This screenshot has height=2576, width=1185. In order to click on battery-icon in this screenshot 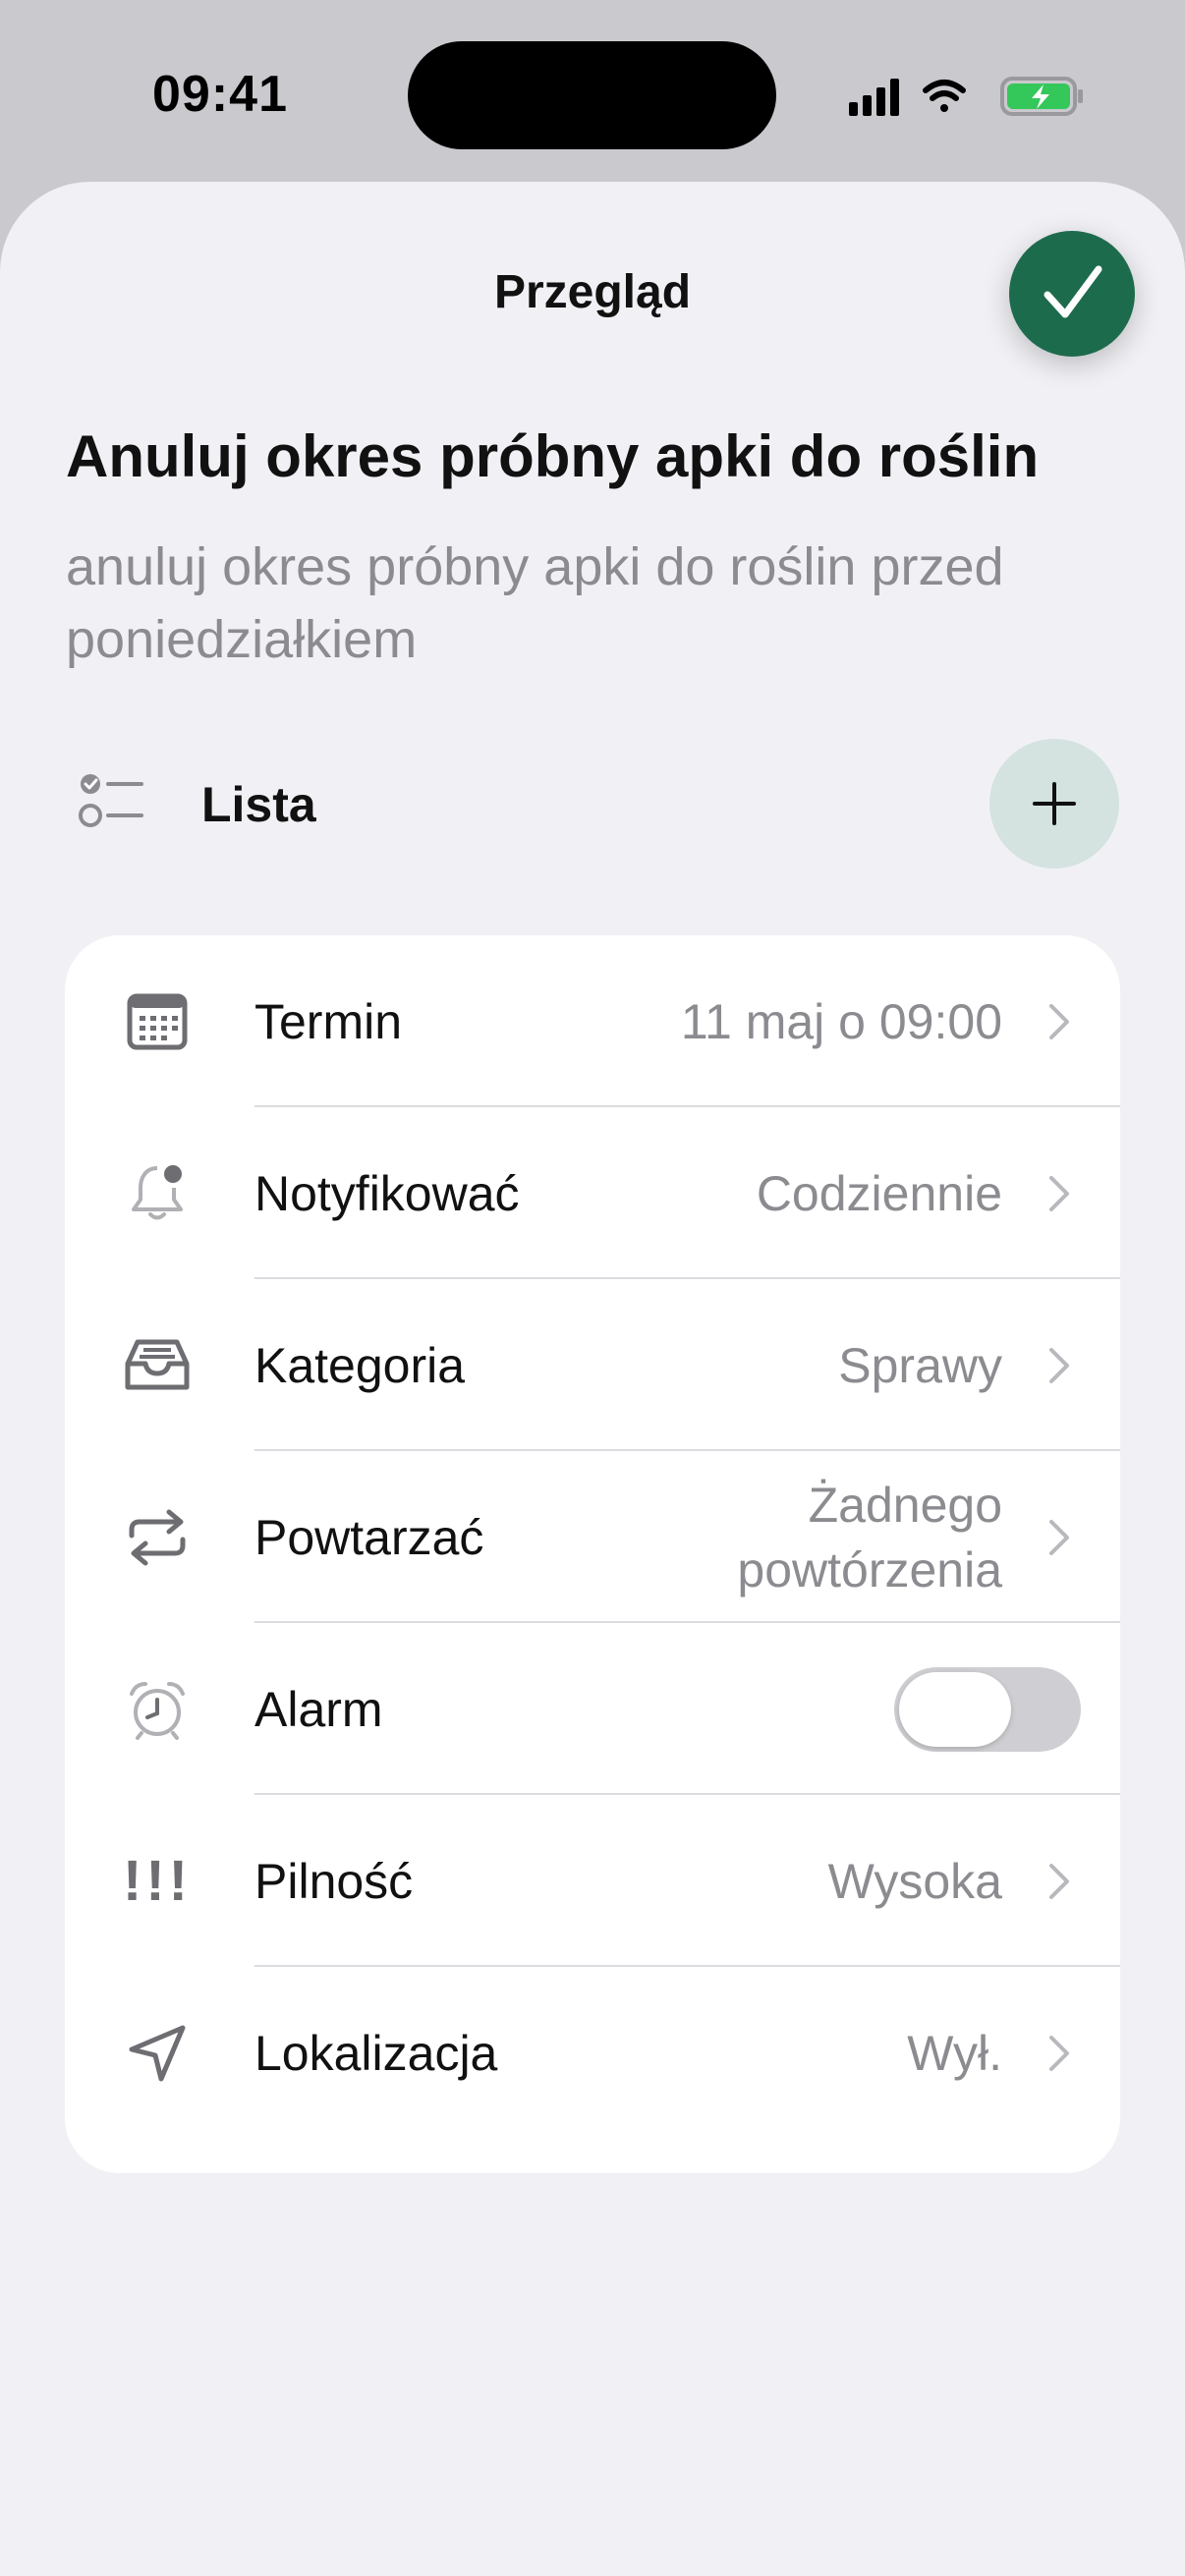, I will do `click(1041, 96)`.